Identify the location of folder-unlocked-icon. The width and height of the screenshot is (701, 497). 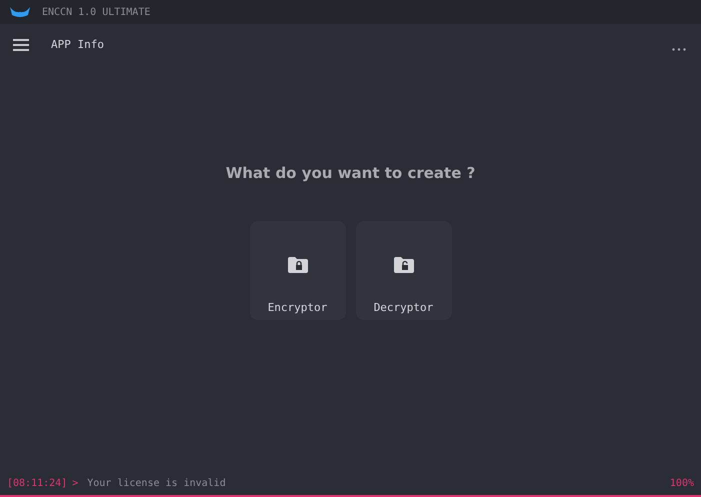
(404, 264).